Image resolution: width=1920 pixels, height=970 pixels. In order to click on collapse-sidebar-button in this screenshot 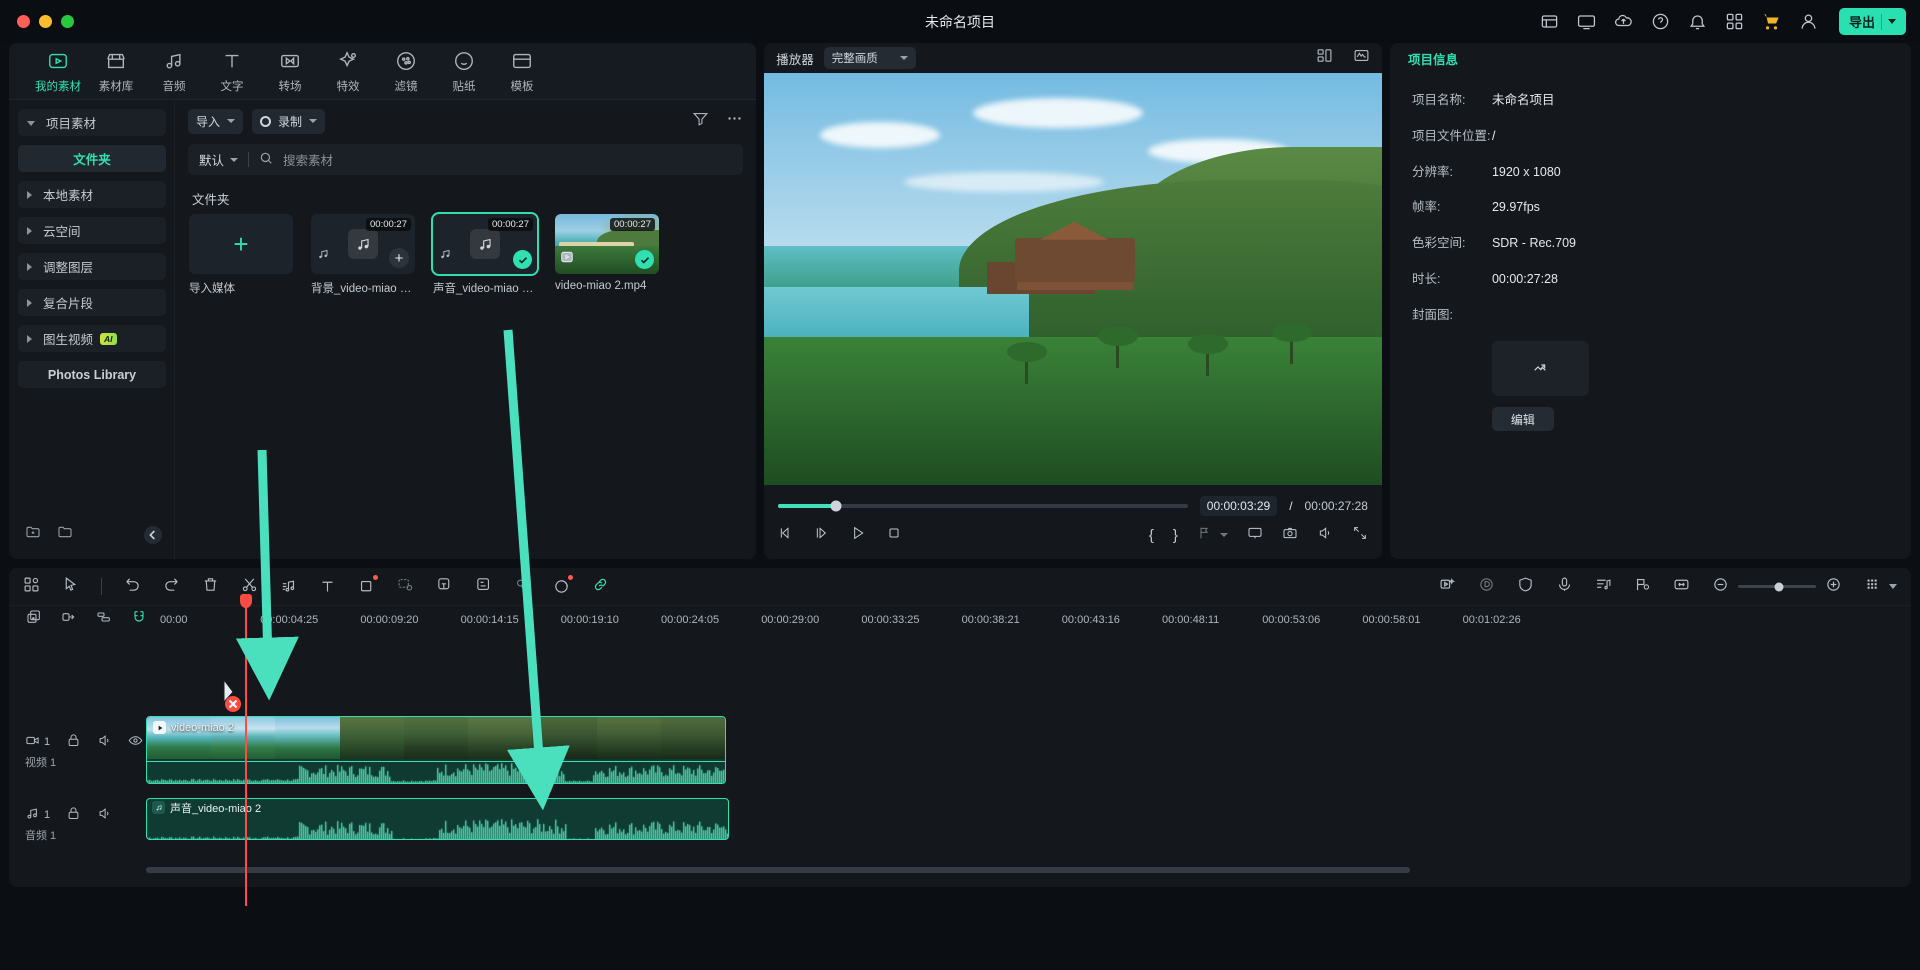, I will do `click(153, 534)`.